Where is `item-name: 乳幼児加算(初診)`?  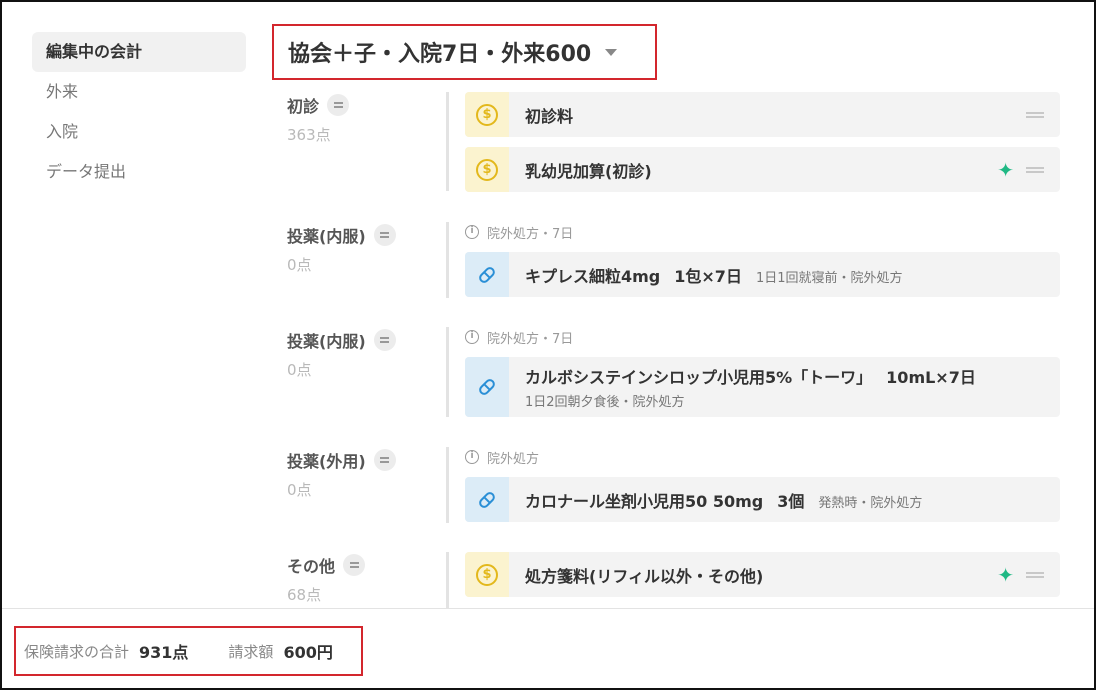
item-name: 乳幼児加算(初診) is located at coordinates (588, 171).